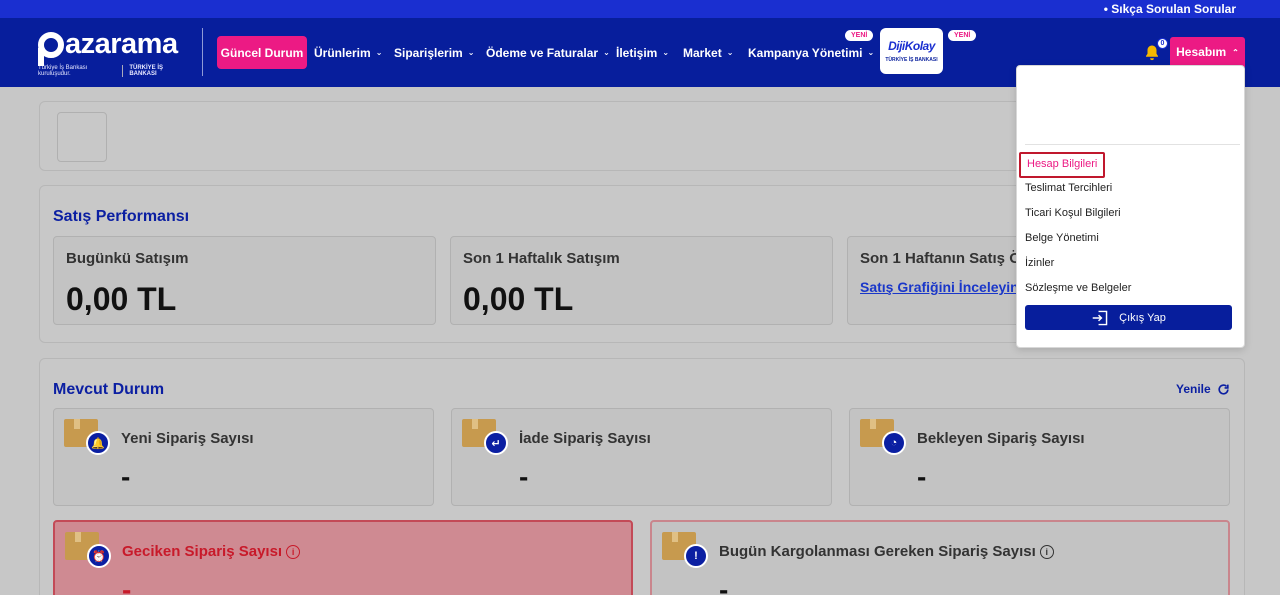  What do you see at coordinates (1062, 238) in the screenshot?
I see `menu-belge-yonetimi: Belge Yönetimi` at bounding box center [1062, 238].